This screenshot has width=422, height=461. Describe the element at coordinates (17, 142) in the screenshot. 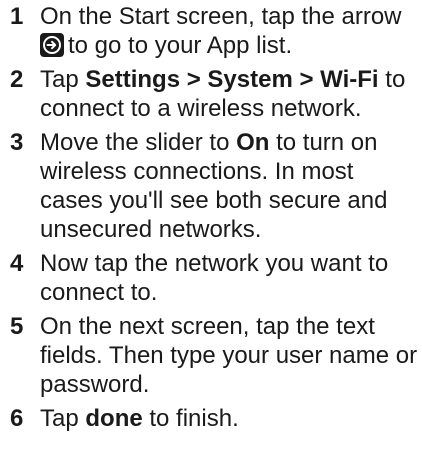

I see `step-number: 3` at that location.